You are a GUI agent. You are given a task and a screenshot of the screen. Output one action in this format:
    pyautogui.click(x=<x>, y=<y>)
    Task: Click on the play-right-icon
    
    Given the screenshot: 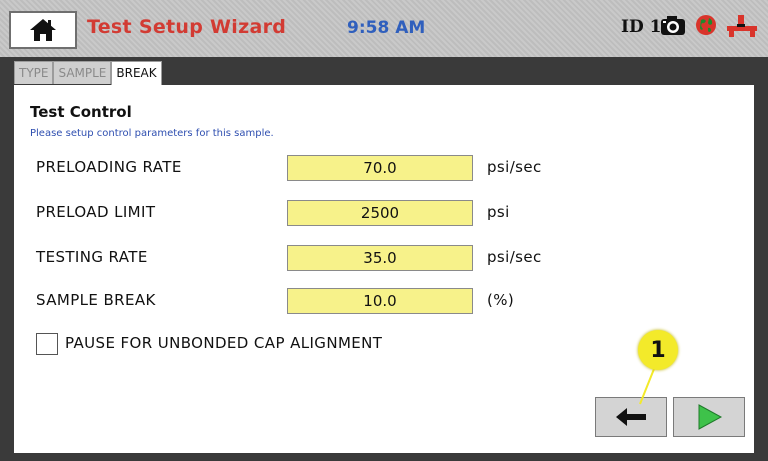 What is the action you would take?
    pyautogui.click(x=710, y=417)
    